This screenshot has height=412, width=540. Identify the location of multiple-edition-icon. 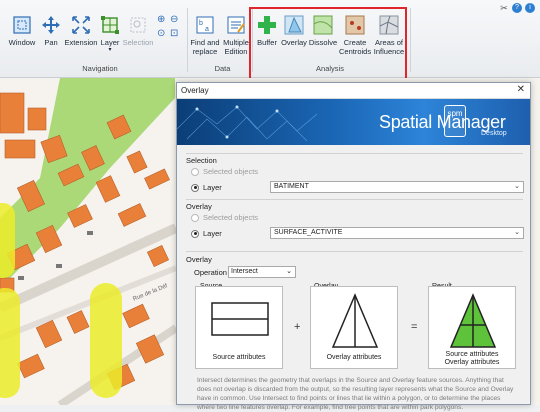
(236, 25).